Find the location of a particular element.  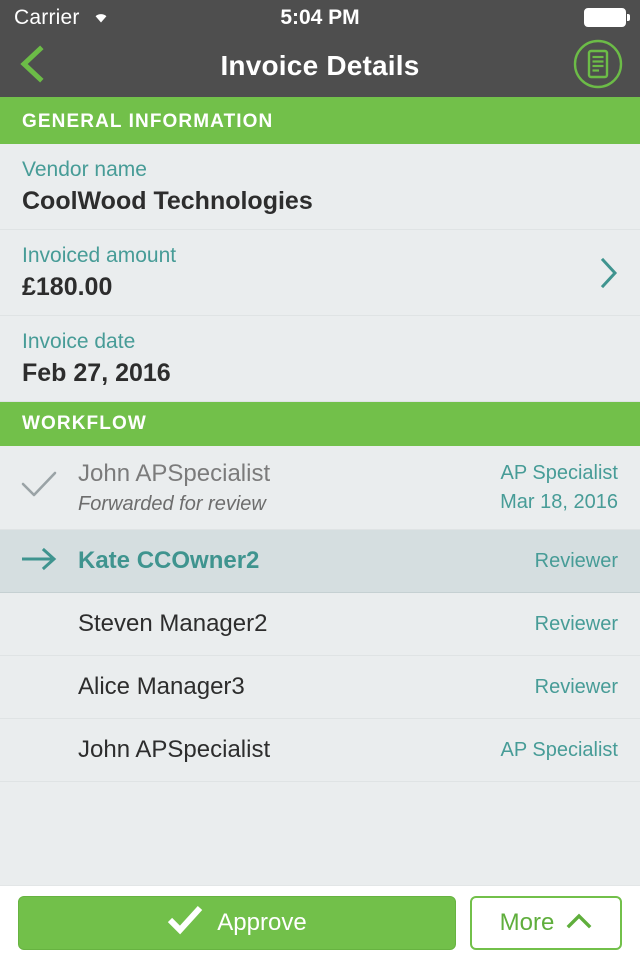

info-value: Feb 27, 2016 is located at coordinates (96, 373).